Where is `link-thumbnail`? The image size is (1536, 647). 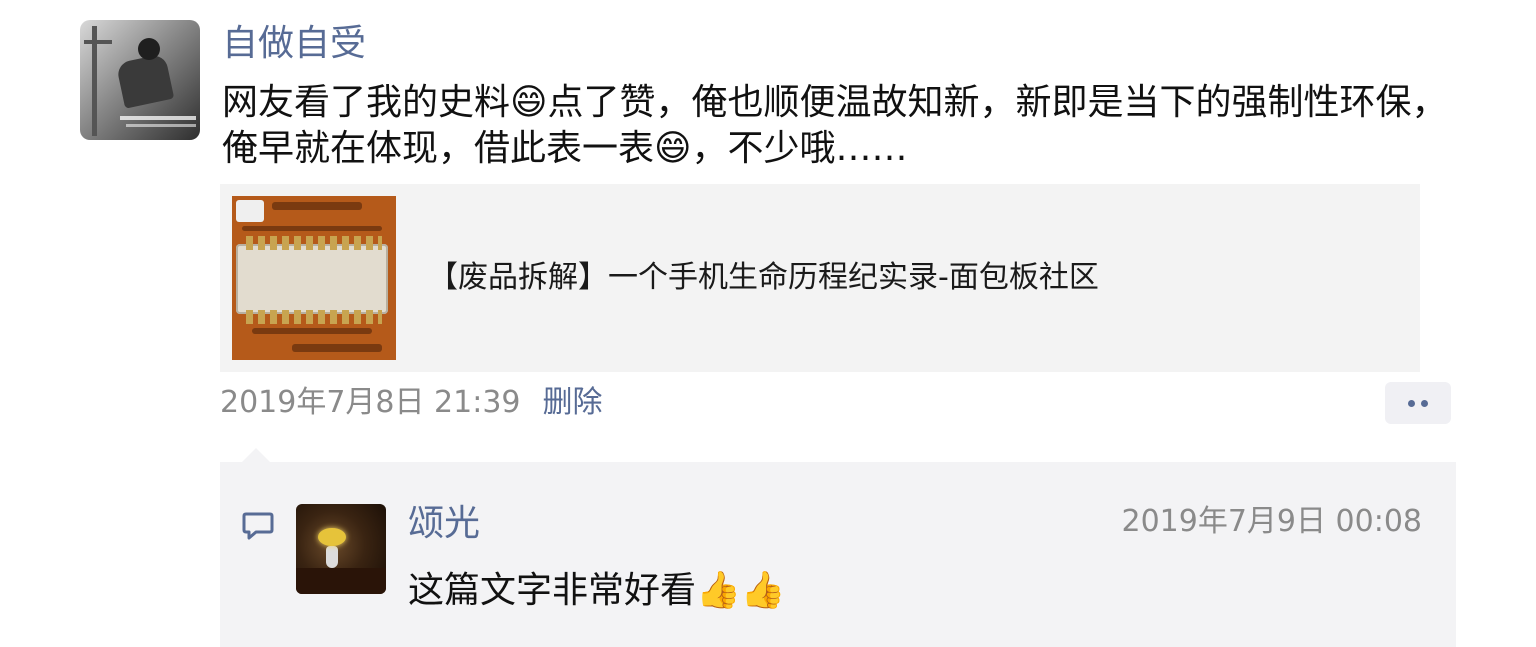
link-thumbnail is located at coordinates (314, 278).